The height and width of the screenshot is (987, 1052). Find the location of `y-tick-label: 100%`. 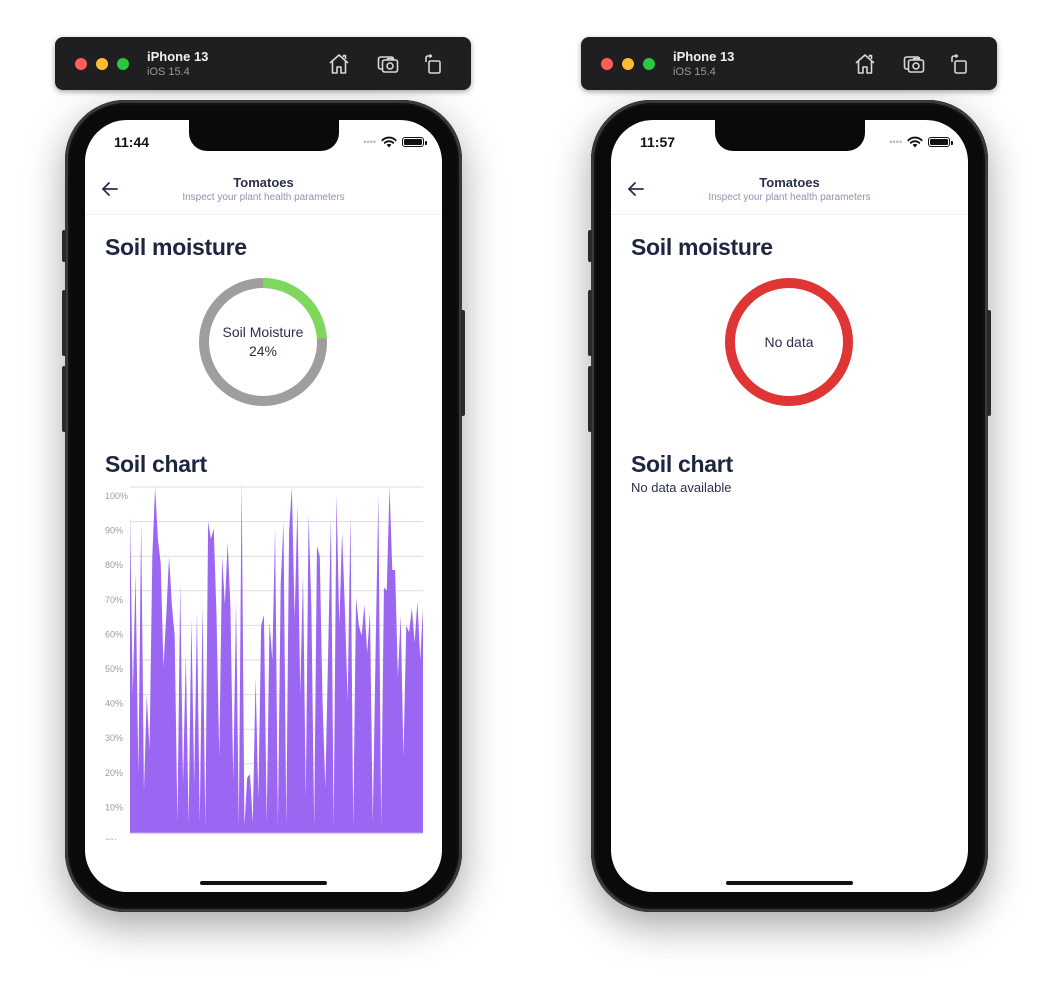

y-tick-label: 100% is located at coordinates (116, 496).